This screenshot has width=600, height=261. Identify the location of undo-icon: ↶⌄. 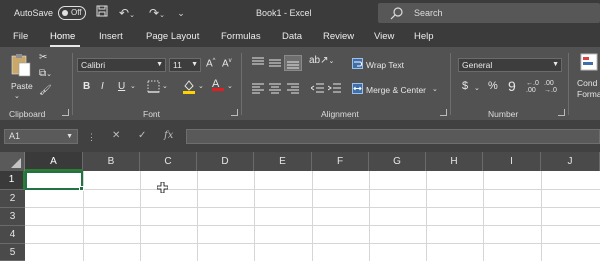
(127, 13).